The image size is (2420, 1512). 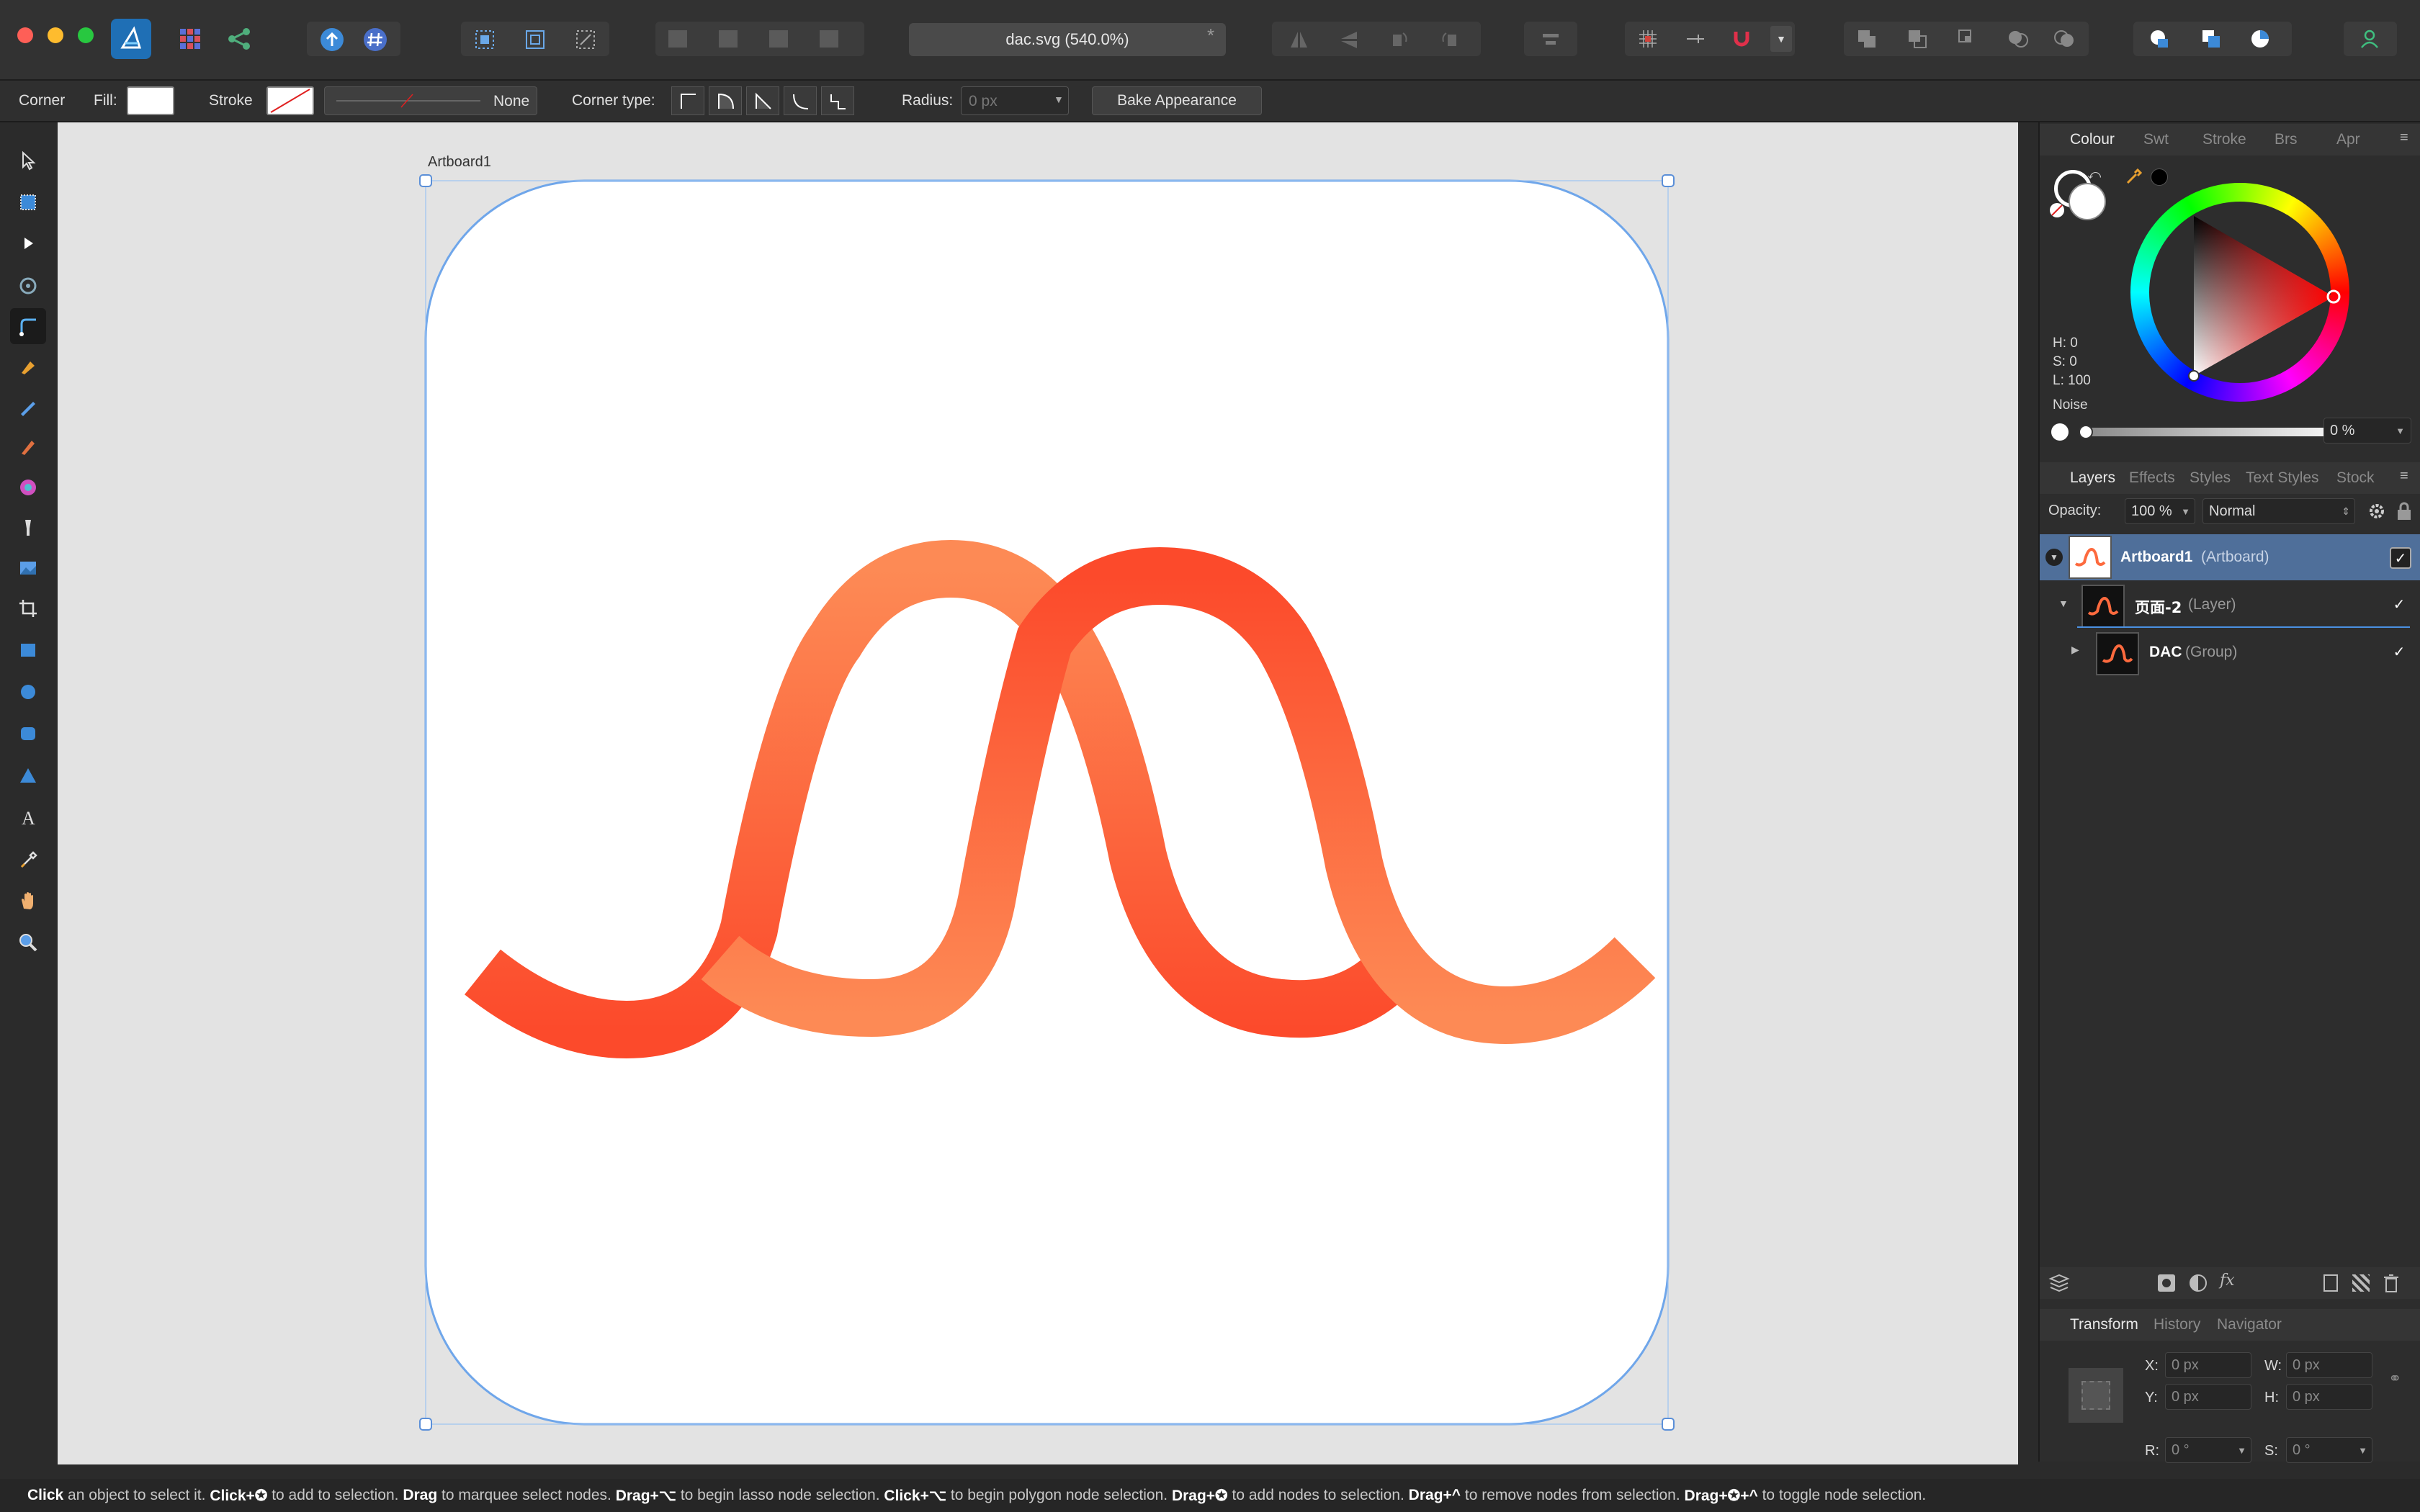 I want to click on align-icon, so click(x=1550, y=41).